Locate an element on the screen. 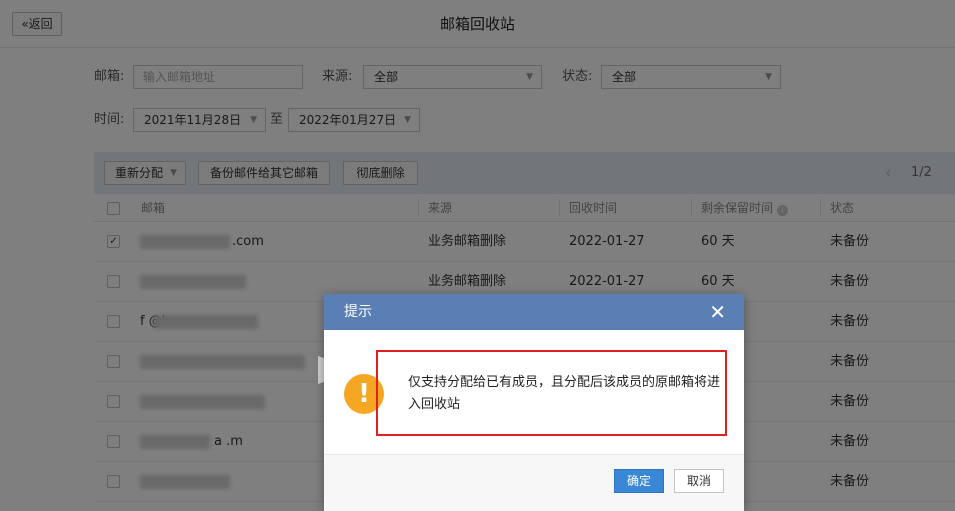 The image size is (955, 511). close-icon: ✕ is located at coordinates (717, 312).